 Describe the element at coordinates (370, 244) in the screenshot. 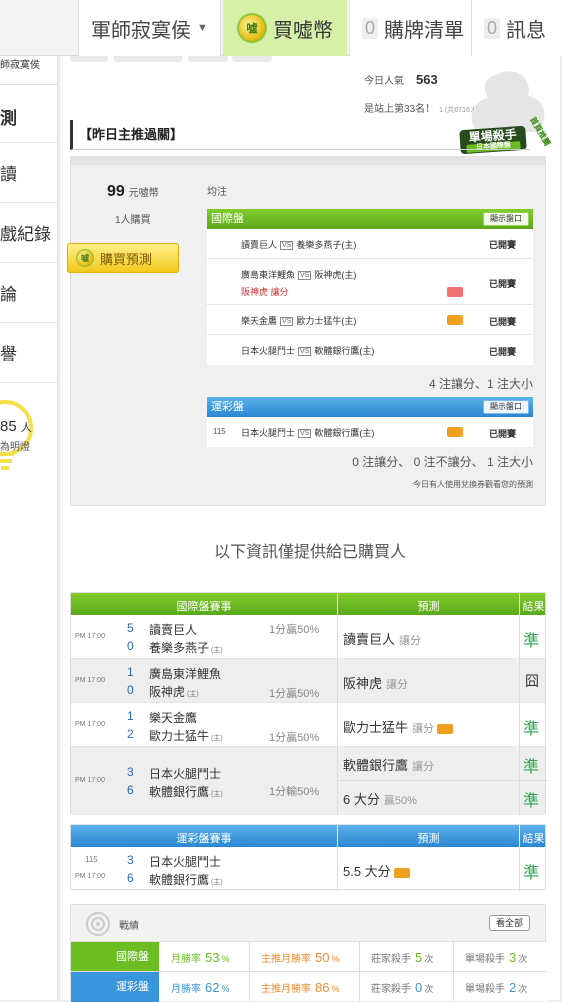

I see `intl-row: 讀賣巨人 VS 養樂多燕子(主) 已開賽` at that location.